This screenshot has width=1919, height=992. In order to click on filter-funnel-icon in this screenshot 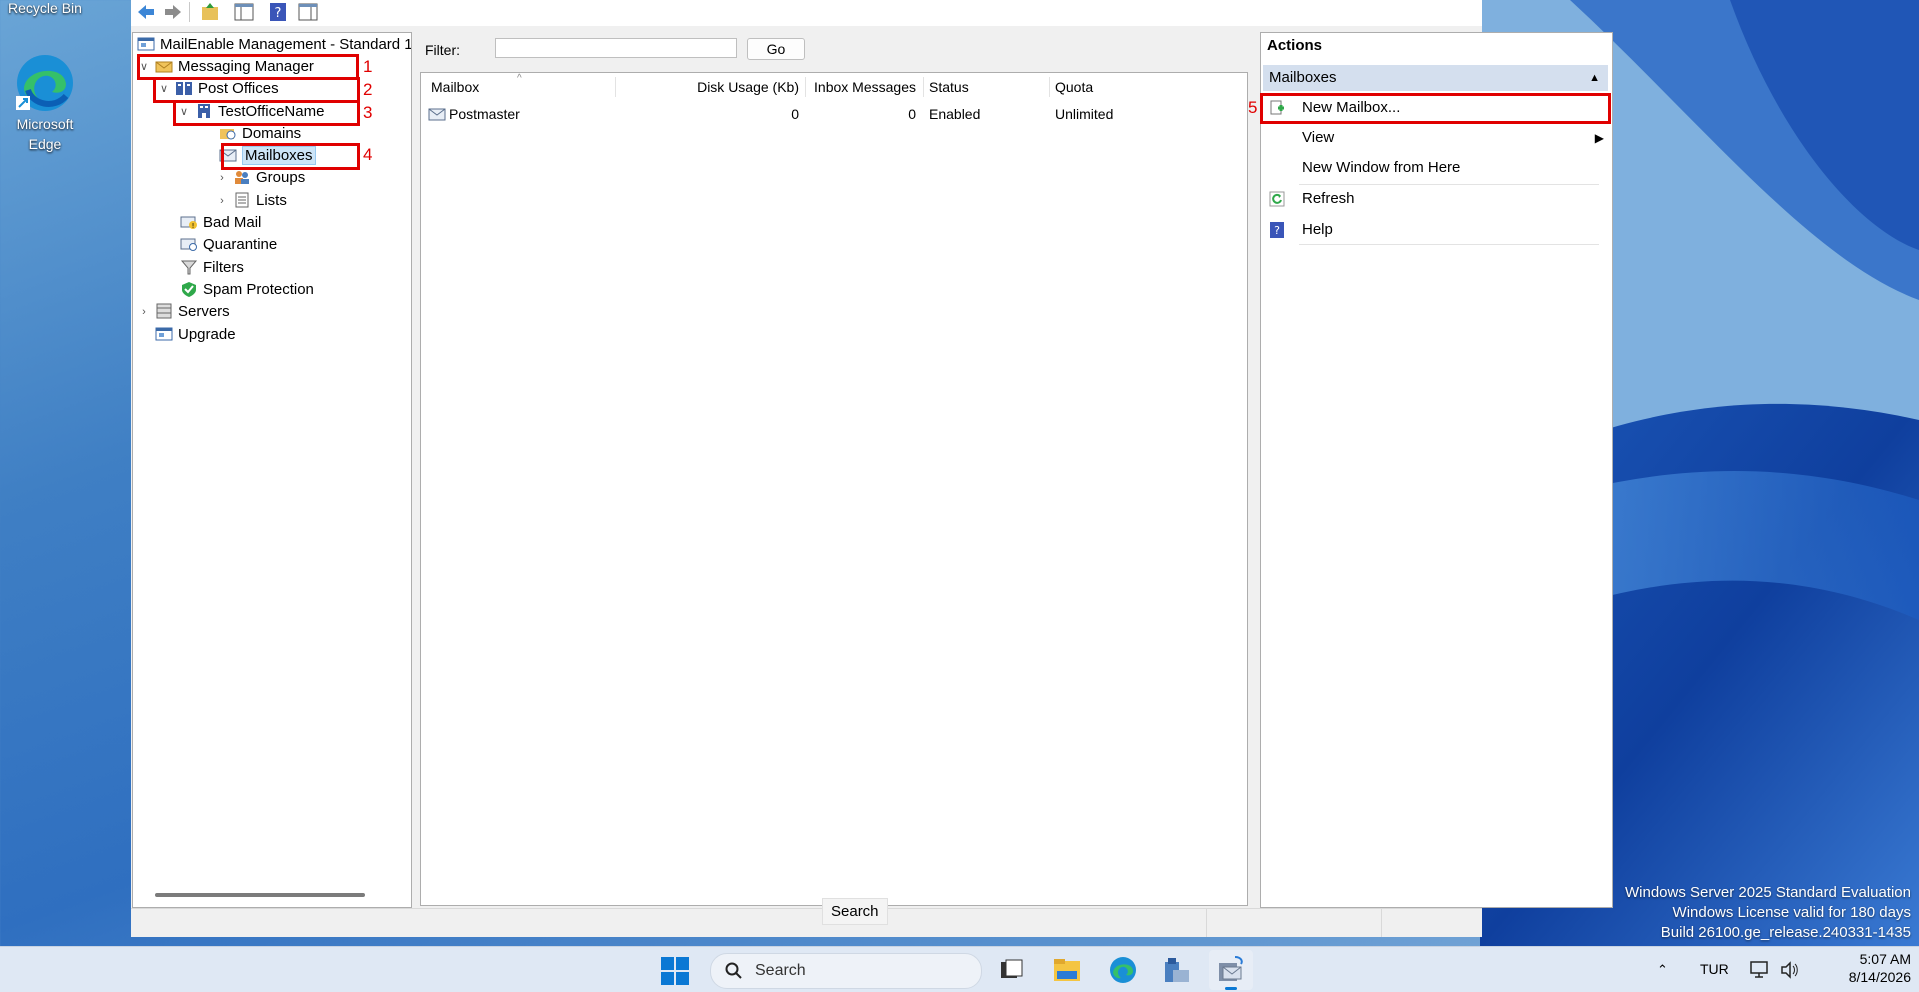, I will do `click(189, 267)`.